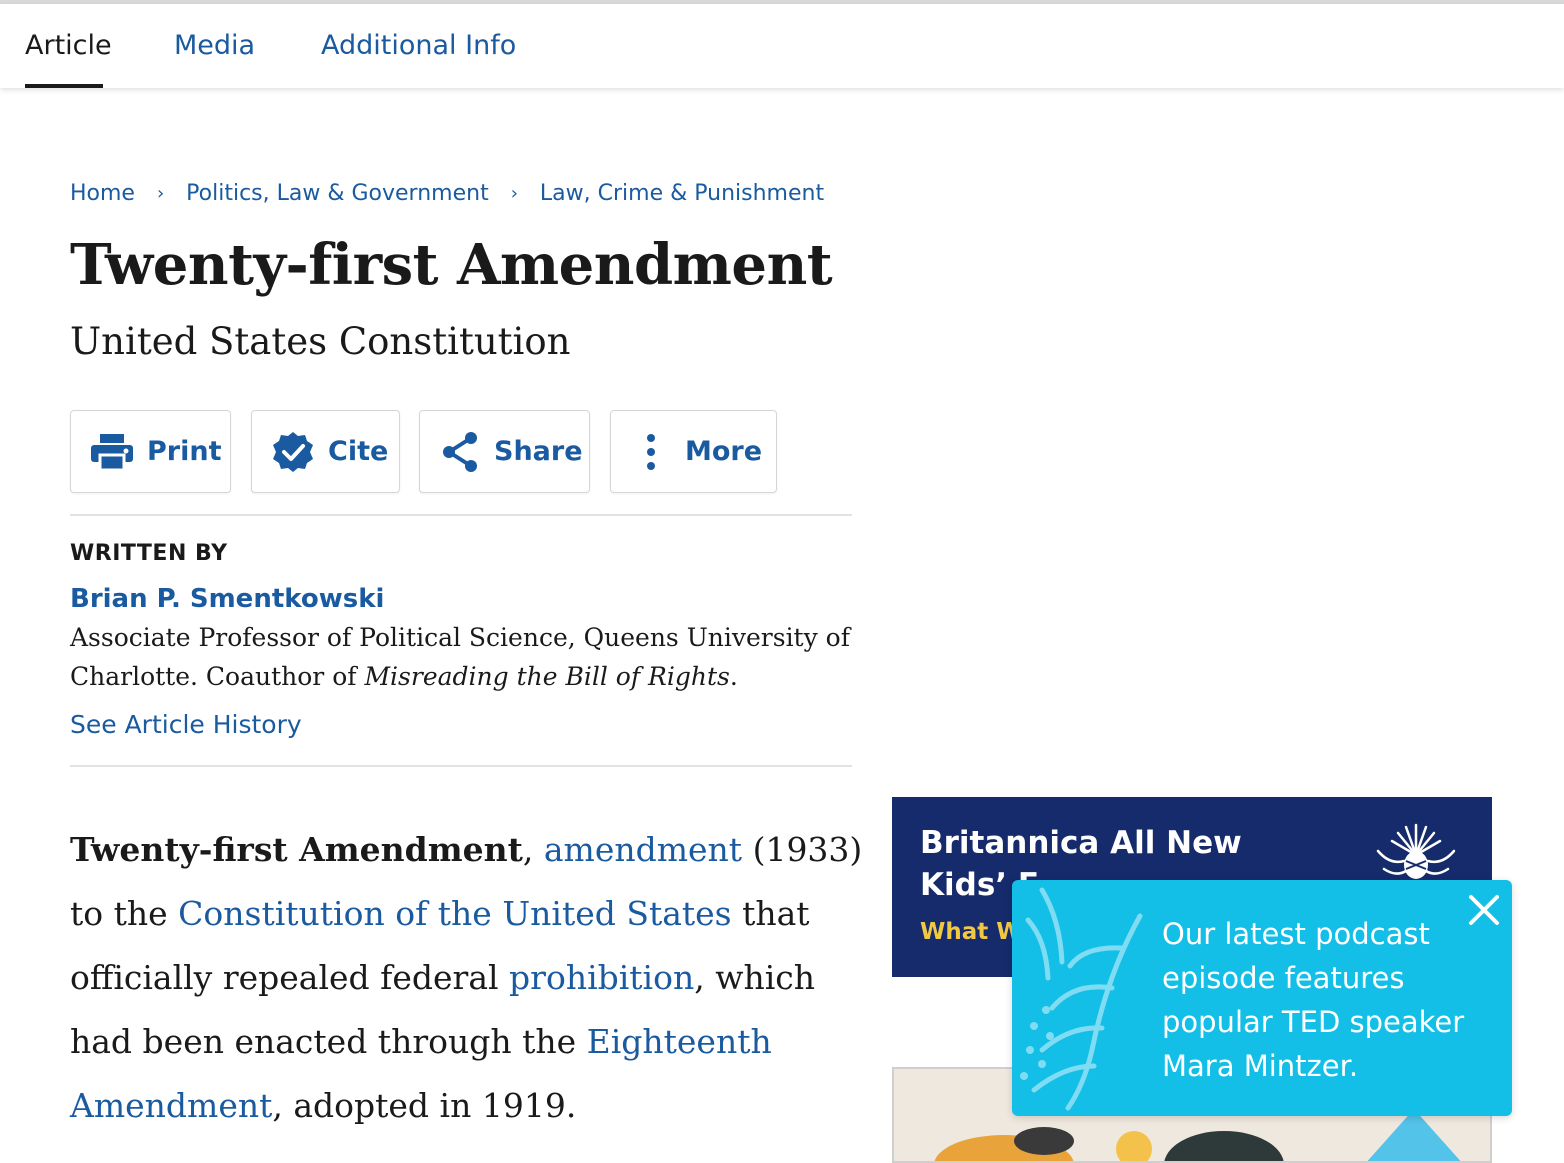  Describe the element at coordinates (358, 451) in the screenshot. I see `cite-button-label: Cite` at that location.